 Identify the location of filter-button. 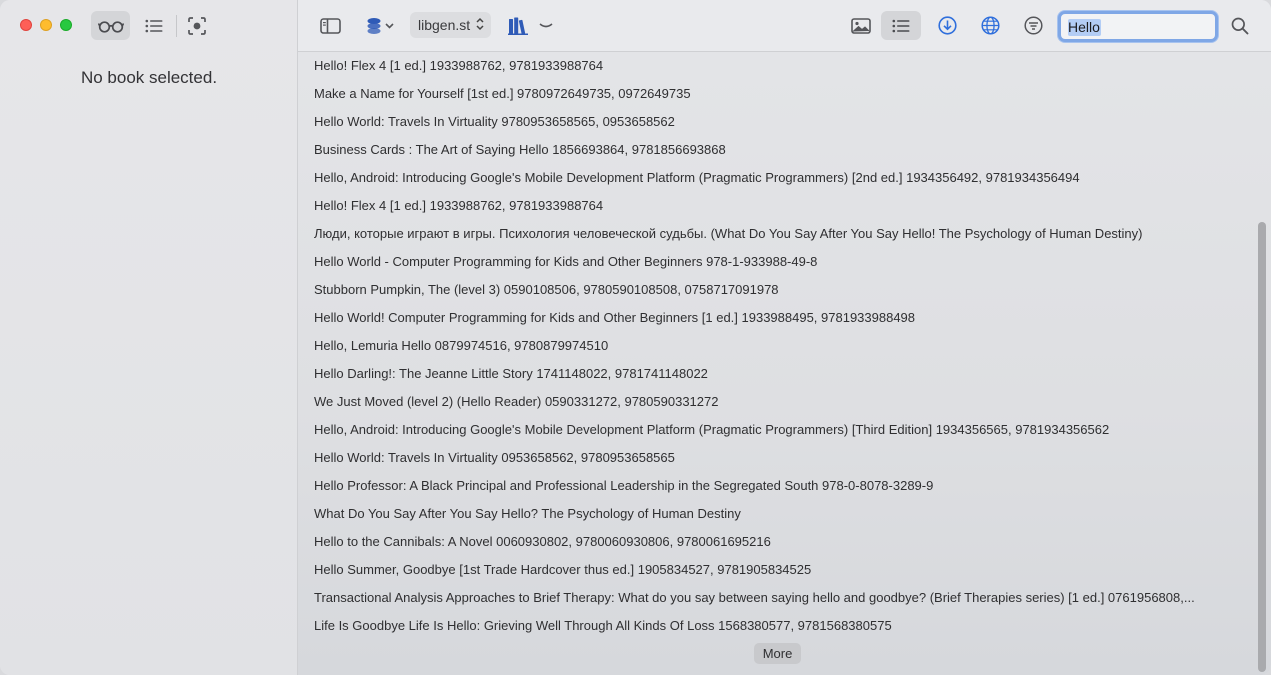
(1033, 25).